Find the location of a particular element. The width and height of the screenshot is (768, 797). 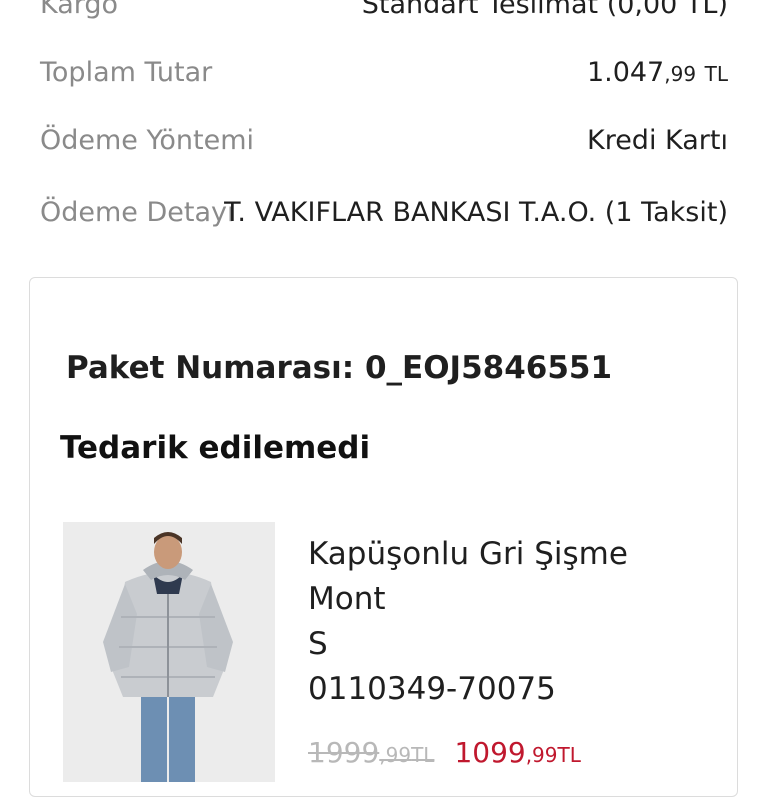

package-number: Paket Numarası: 0_EOJ5846551 is located at coordinates (339, 368).